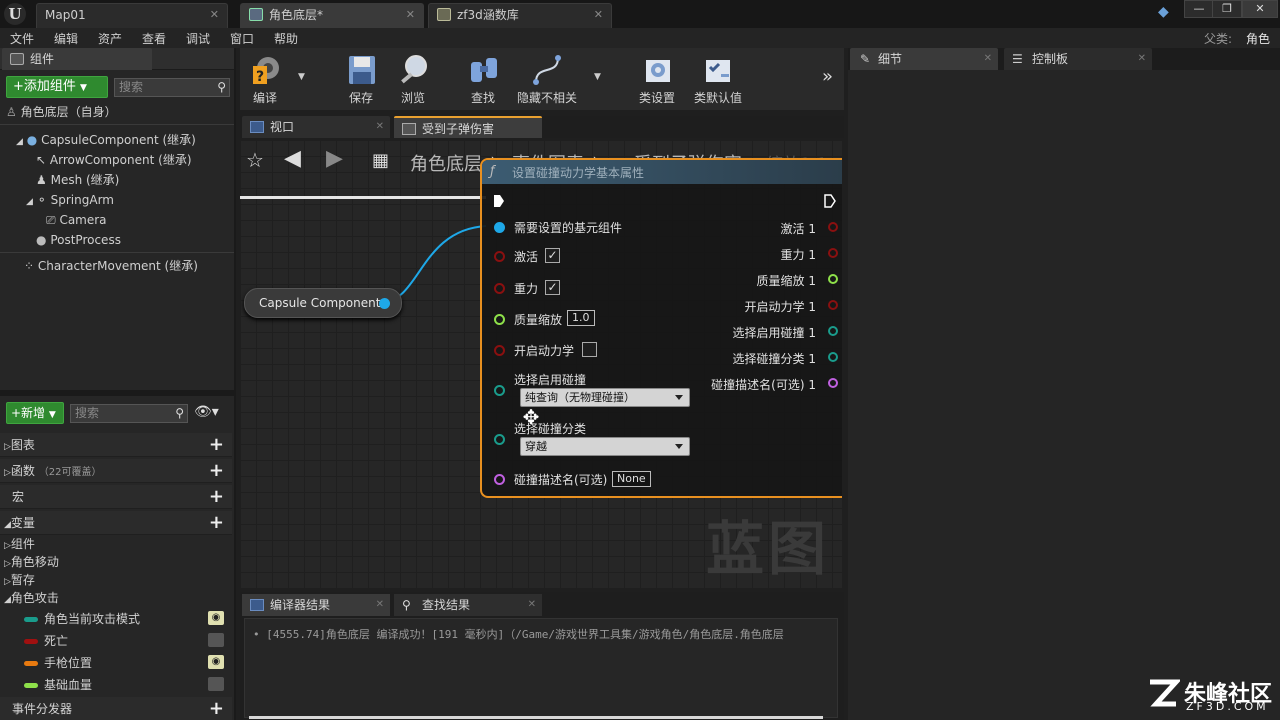 The image size is (1280, 720). What do you see at coordinates (127, 663) in the screenshot?
I see `variable-row: 手枪位置 ◉` at bounding box center [127, 663].